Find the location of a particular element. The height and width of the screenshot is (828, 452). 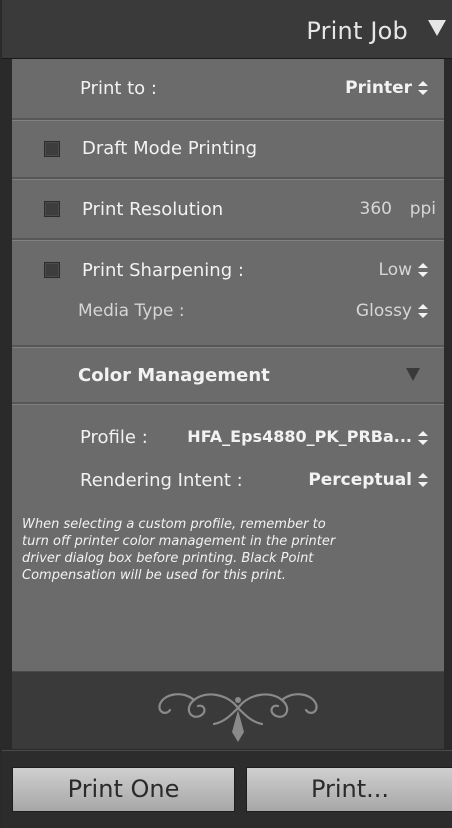

ornament-band is located at coordinates (228, 710).